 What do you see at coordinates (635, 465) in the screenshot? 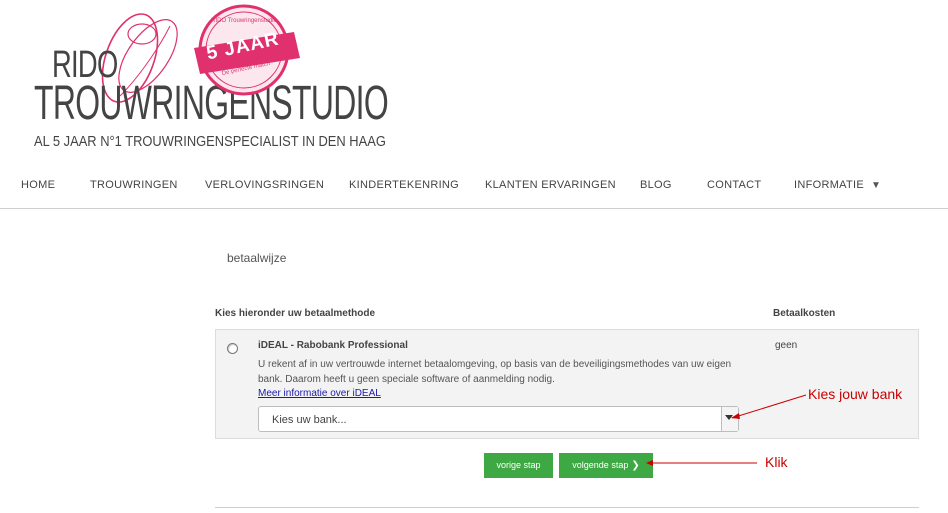
I see `chevron-right-icon: ❯` at bounding box center [635, 465].